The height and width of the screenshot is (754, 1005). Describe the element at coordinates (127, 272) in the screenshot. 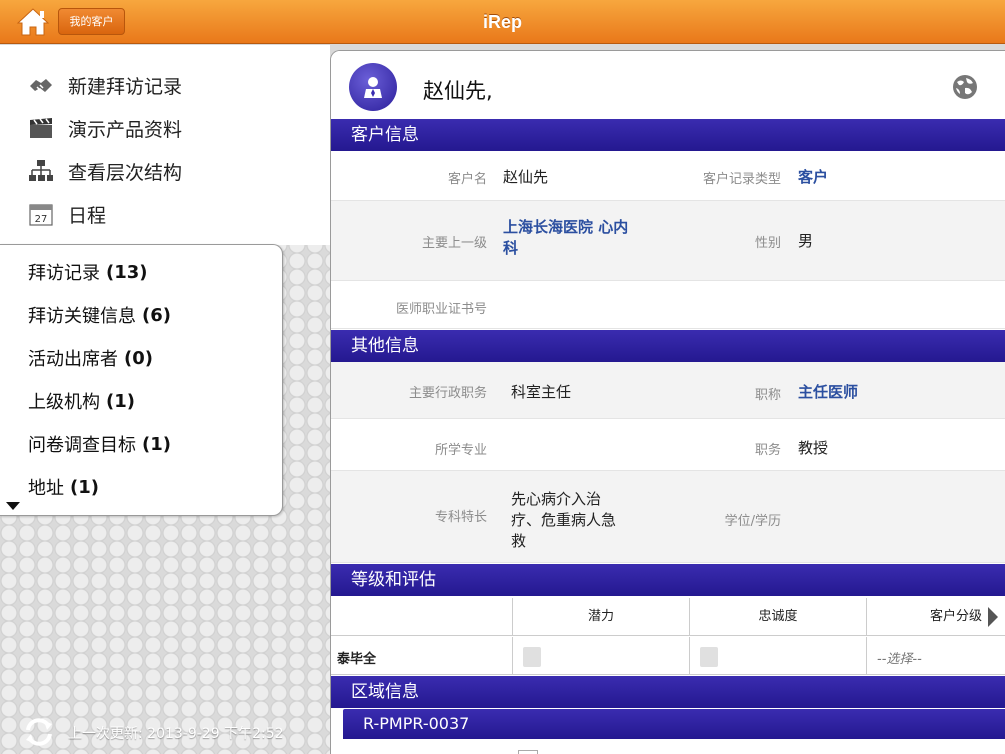

I see `related-count: (13)` at that location.